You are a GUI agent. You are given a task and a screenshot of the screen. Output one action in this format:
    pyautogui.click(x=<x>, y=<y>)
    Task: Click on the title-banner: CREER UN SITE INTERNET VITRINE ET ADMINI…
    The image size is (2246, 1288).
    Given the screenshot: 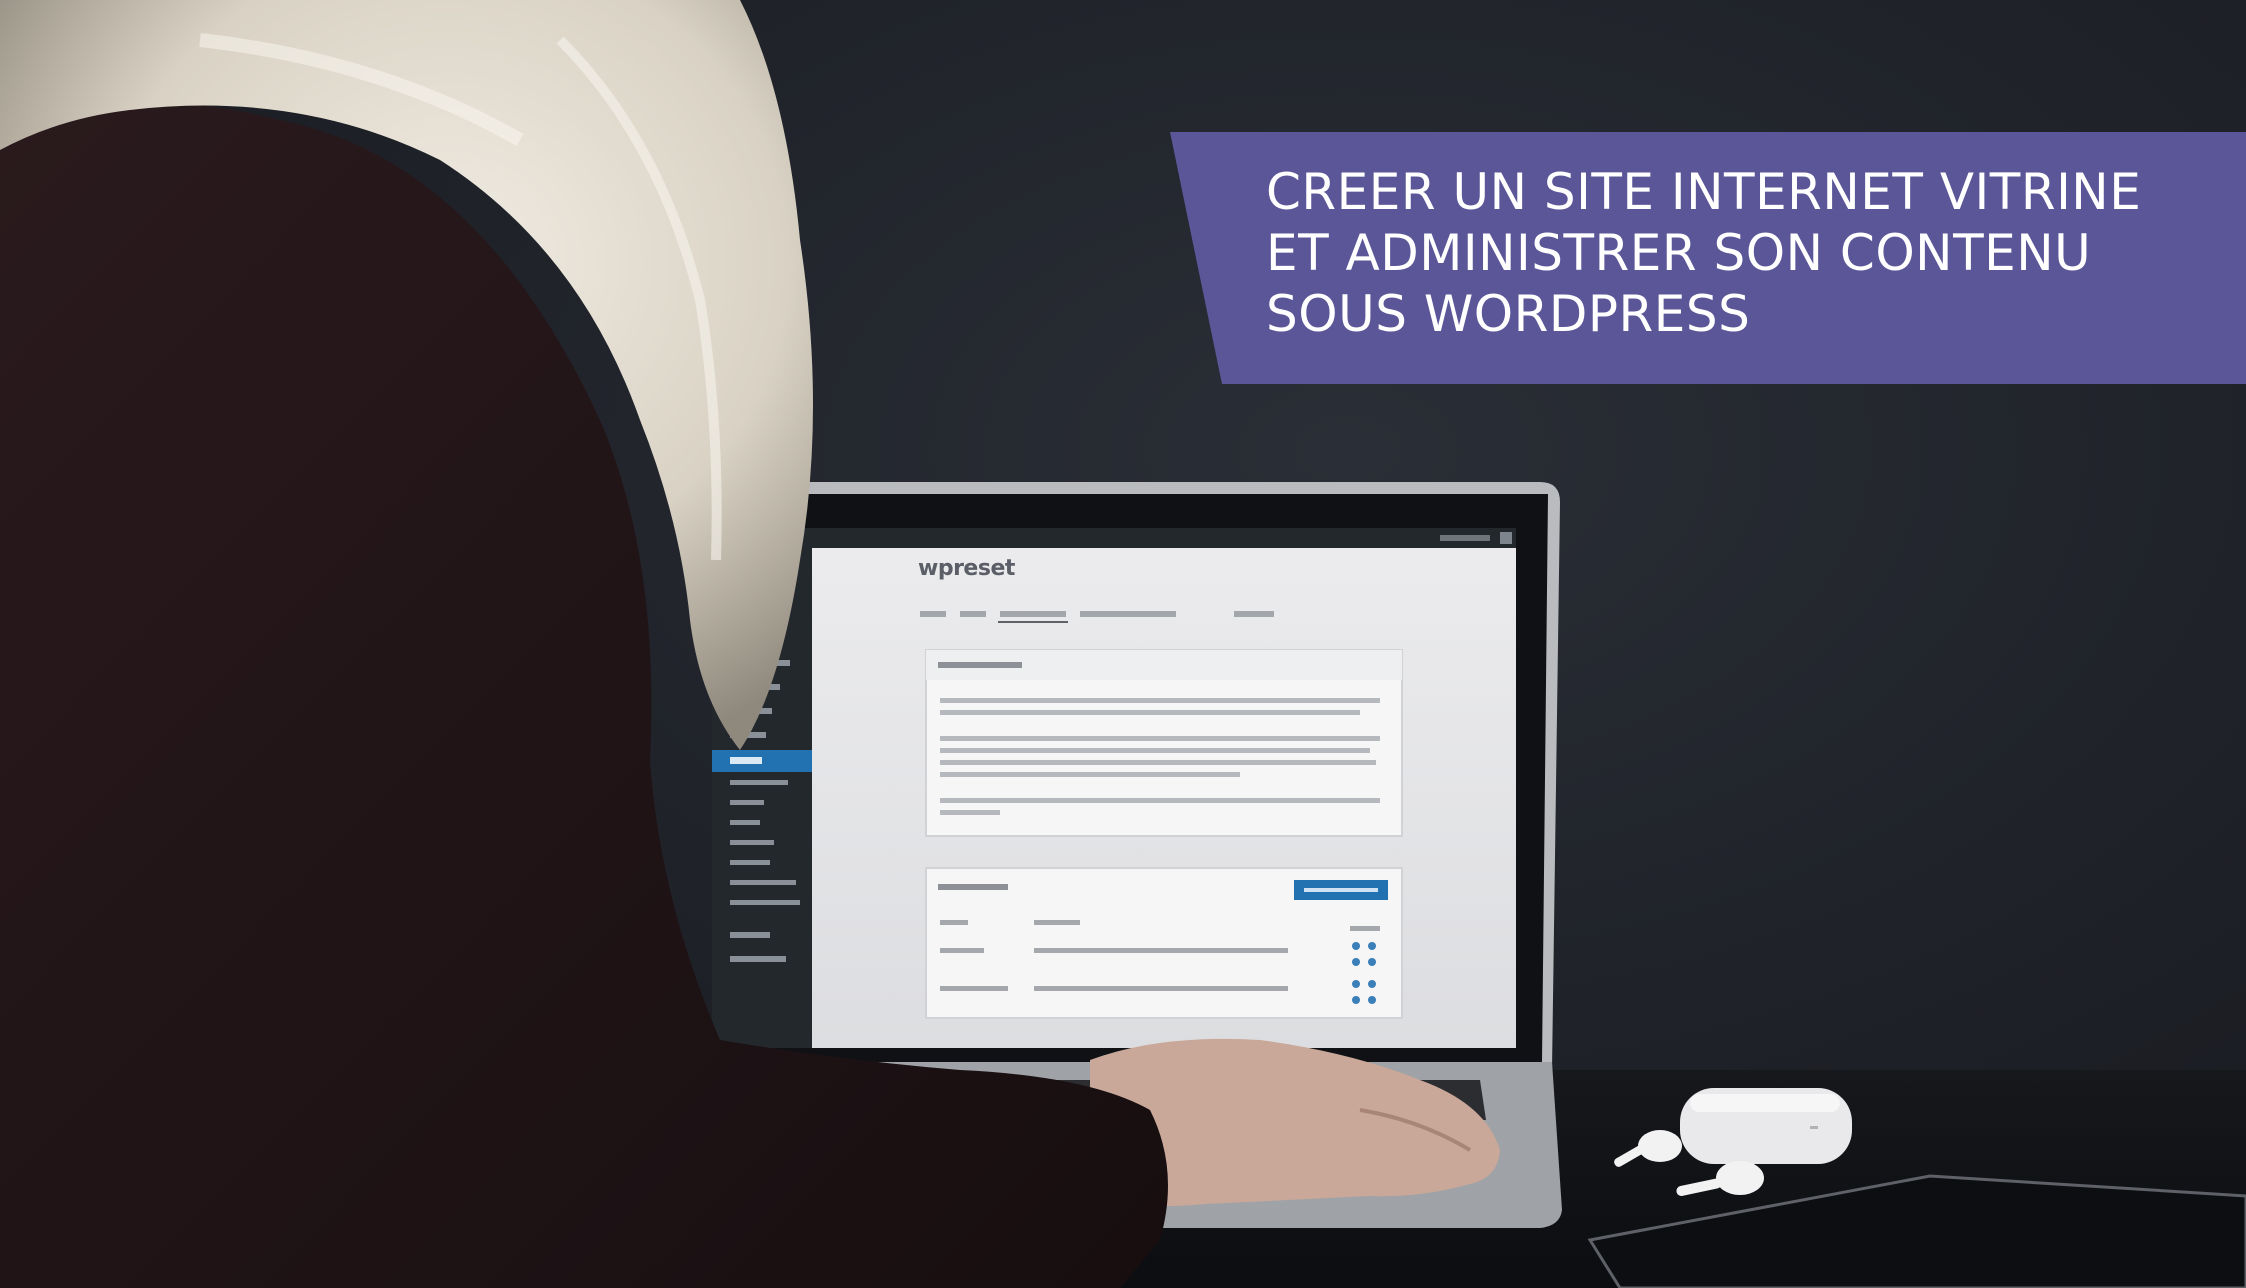 What is the action you would take?
    pyautogui.click(x=1708, y=258)
    